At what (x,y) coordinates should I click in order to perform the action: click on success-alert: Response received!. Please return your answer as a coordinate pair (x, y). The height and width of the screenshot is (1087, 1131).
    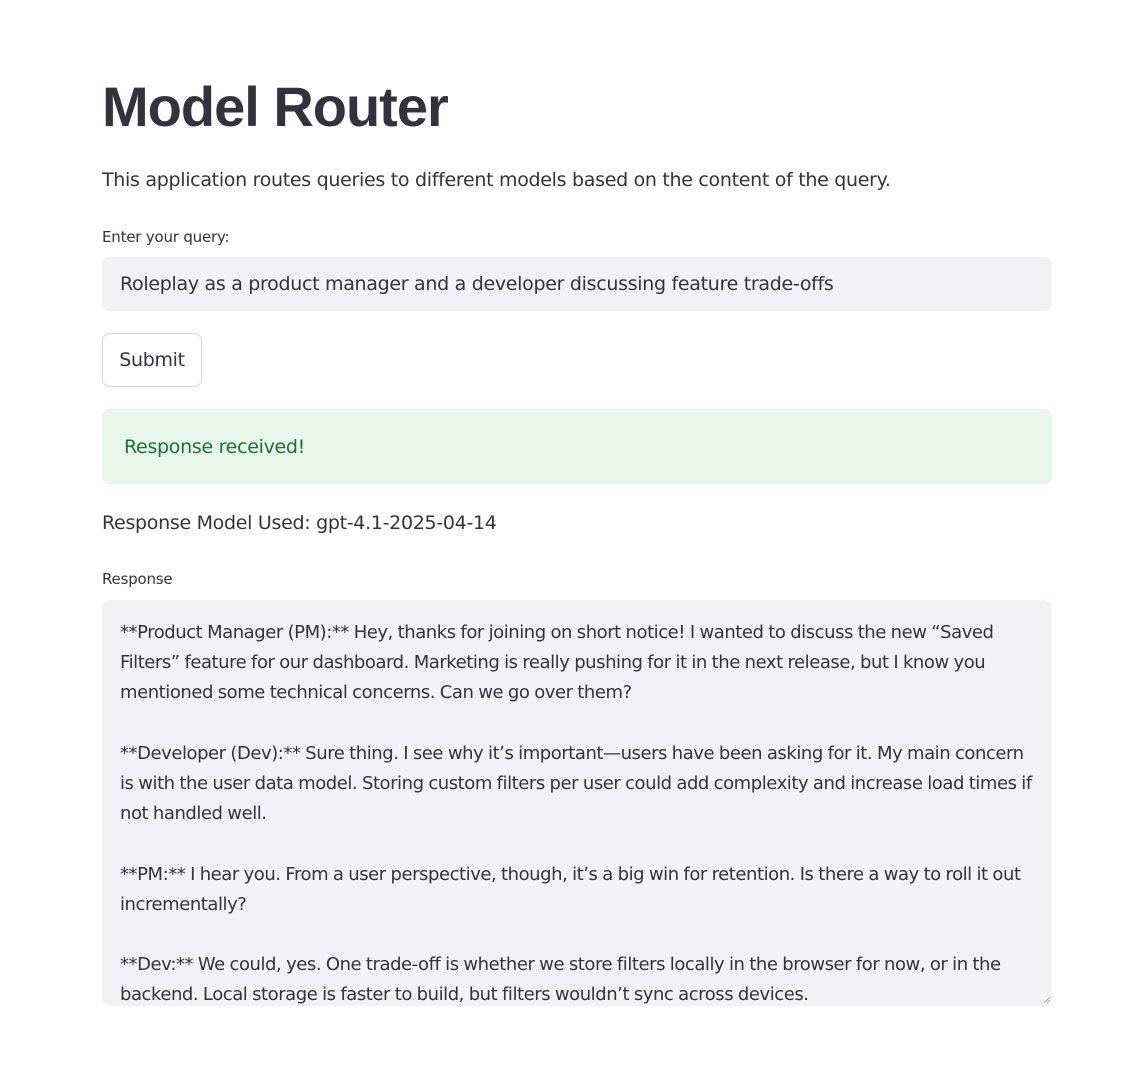
    Looking at the image, I should click on (577, 446).